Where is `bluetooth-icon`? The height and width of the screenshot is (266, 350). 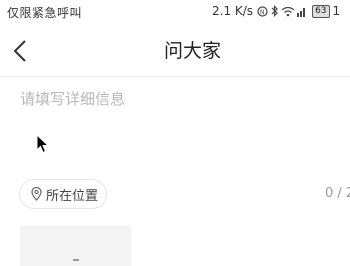
bluetooth-icon is located at coordinates (274, 11).